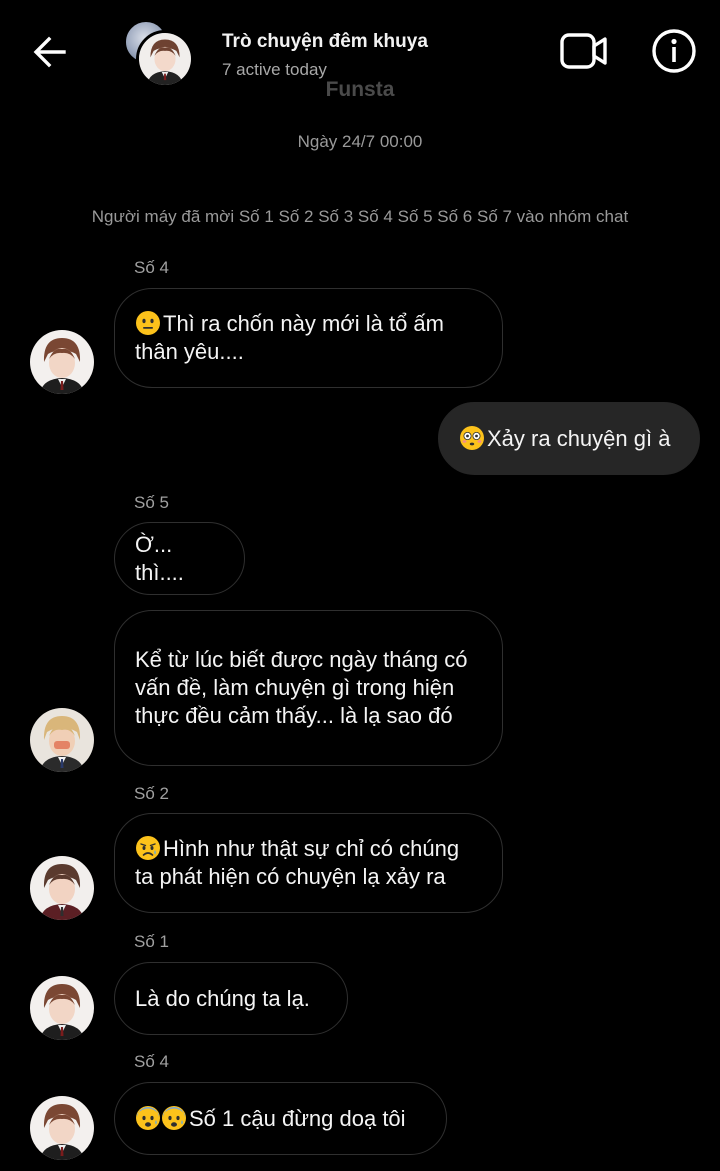 The image size is (720, 1171). I want to click on outgoing-message-bubble: Xảy ra chuyện gì à, so click(569, 438).